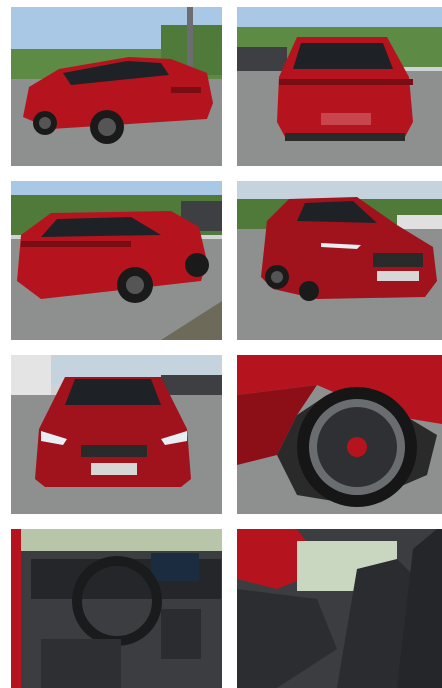  I want to click on photo-car-rear-three-quarter-closeup, so click(116, 260).